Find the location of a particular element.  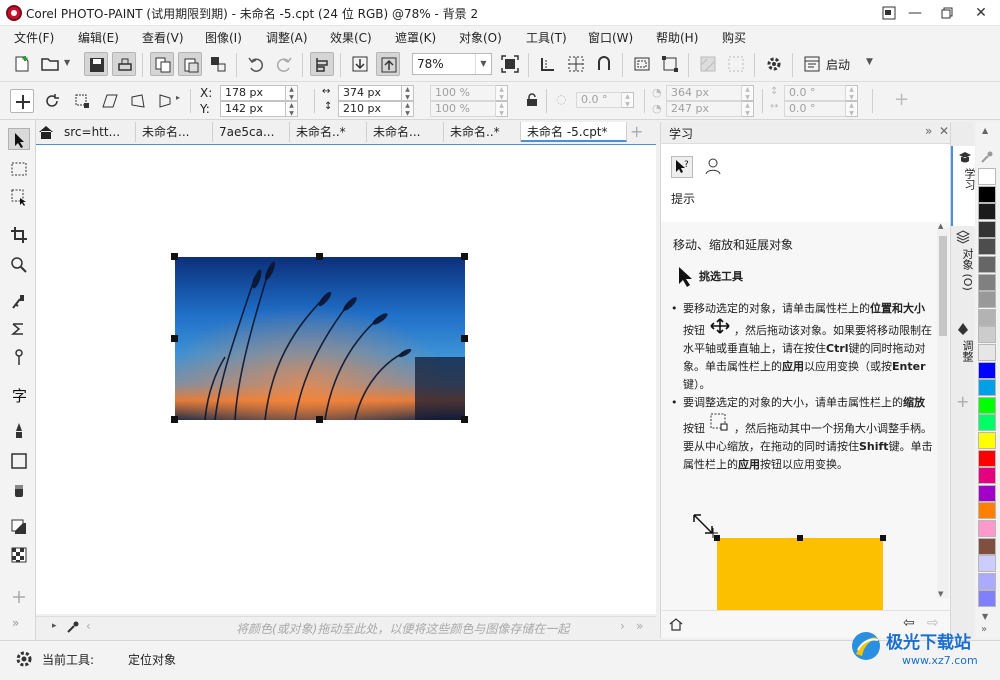

position-size-mode-icon is located at coordinates (22, 101).